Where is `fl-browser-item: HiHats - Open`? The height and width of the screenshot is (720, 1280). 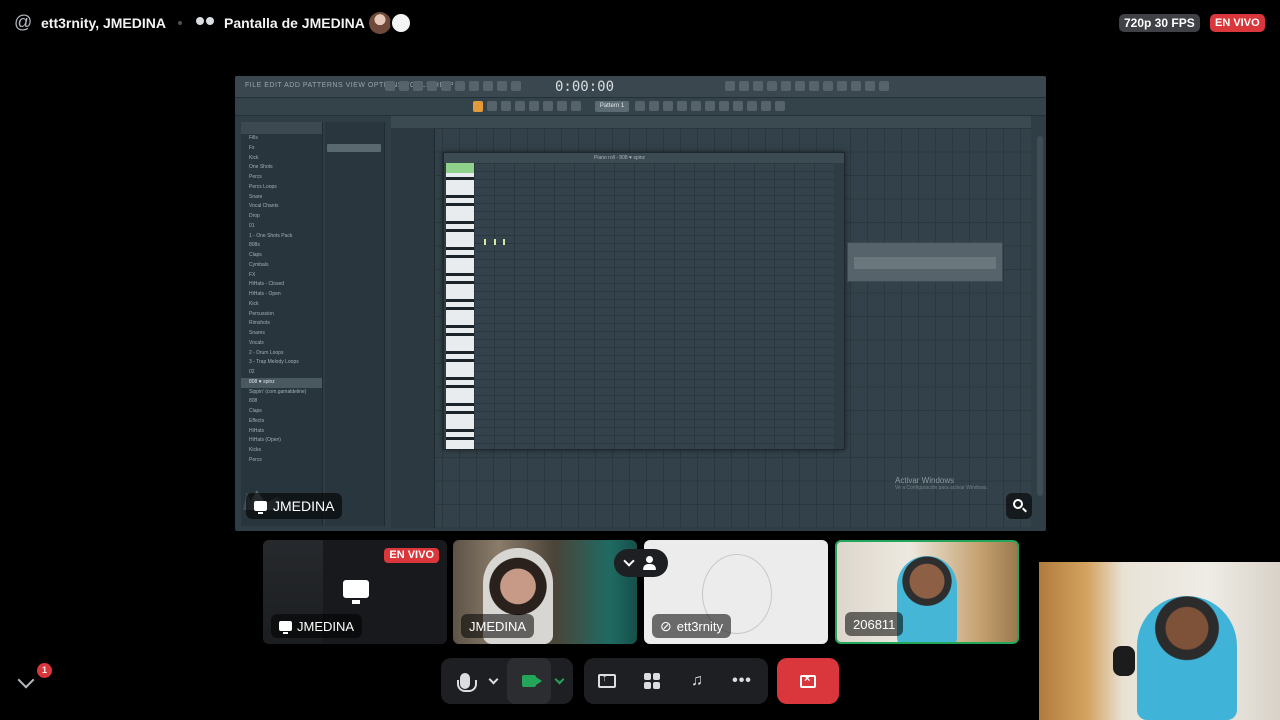
fl-browser-item: HiHats - Open is located at coordinates (265, 294).